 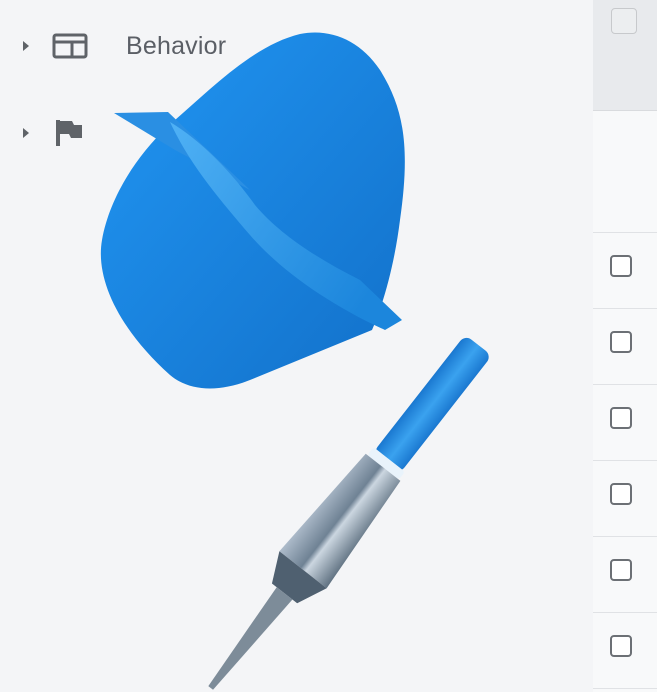 What do you see at coordinates (210, 133) in the screenshot?
I see `tree-item-flag` at bounding box center [210, 133].